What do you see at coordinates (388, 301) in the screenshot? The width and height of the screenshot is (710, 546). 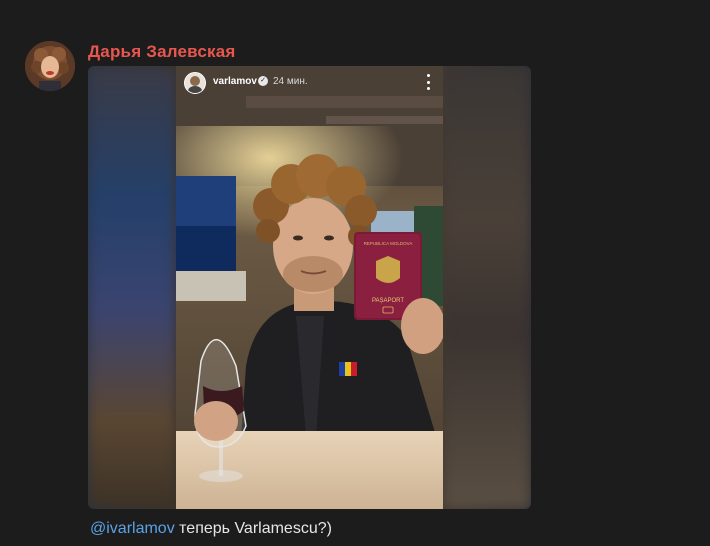 I see `passport-label: PAȘAPORT` at bounding box center [388, 301].